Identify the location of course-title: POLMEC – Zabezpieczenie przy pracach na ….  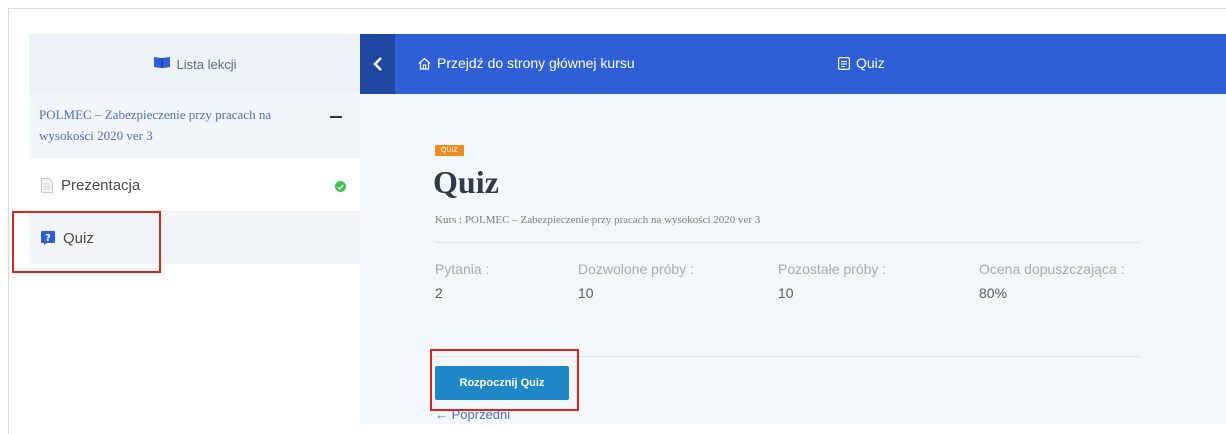
(155, 125).